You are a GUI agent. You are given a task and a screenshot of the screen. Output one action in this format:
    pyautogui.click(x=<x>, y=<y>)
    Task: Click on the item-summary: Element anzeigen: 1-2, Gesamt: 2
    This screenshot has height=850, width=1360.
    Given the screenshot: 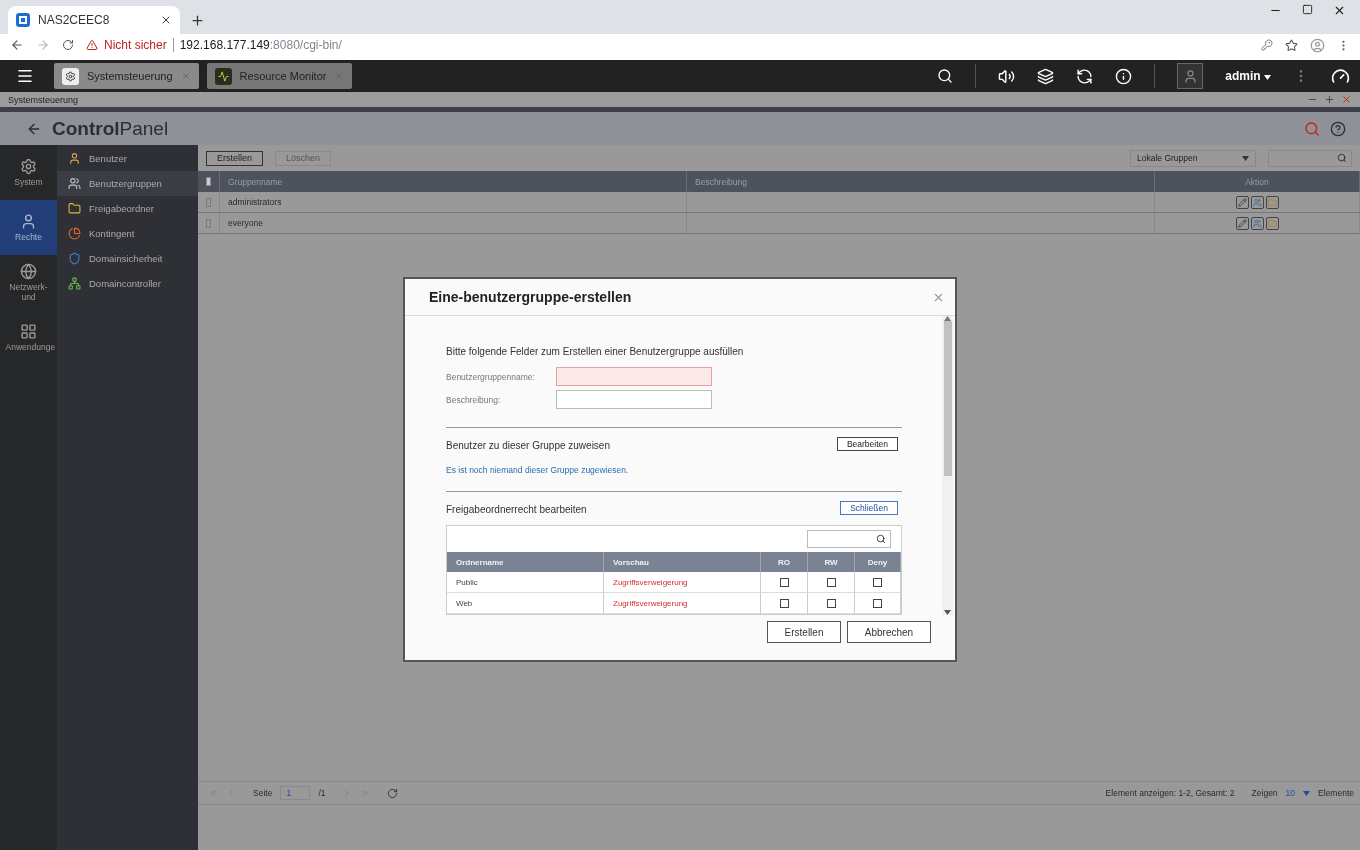 What is the action you would take?
    pyautogui.click(x=1170, y=793)
    